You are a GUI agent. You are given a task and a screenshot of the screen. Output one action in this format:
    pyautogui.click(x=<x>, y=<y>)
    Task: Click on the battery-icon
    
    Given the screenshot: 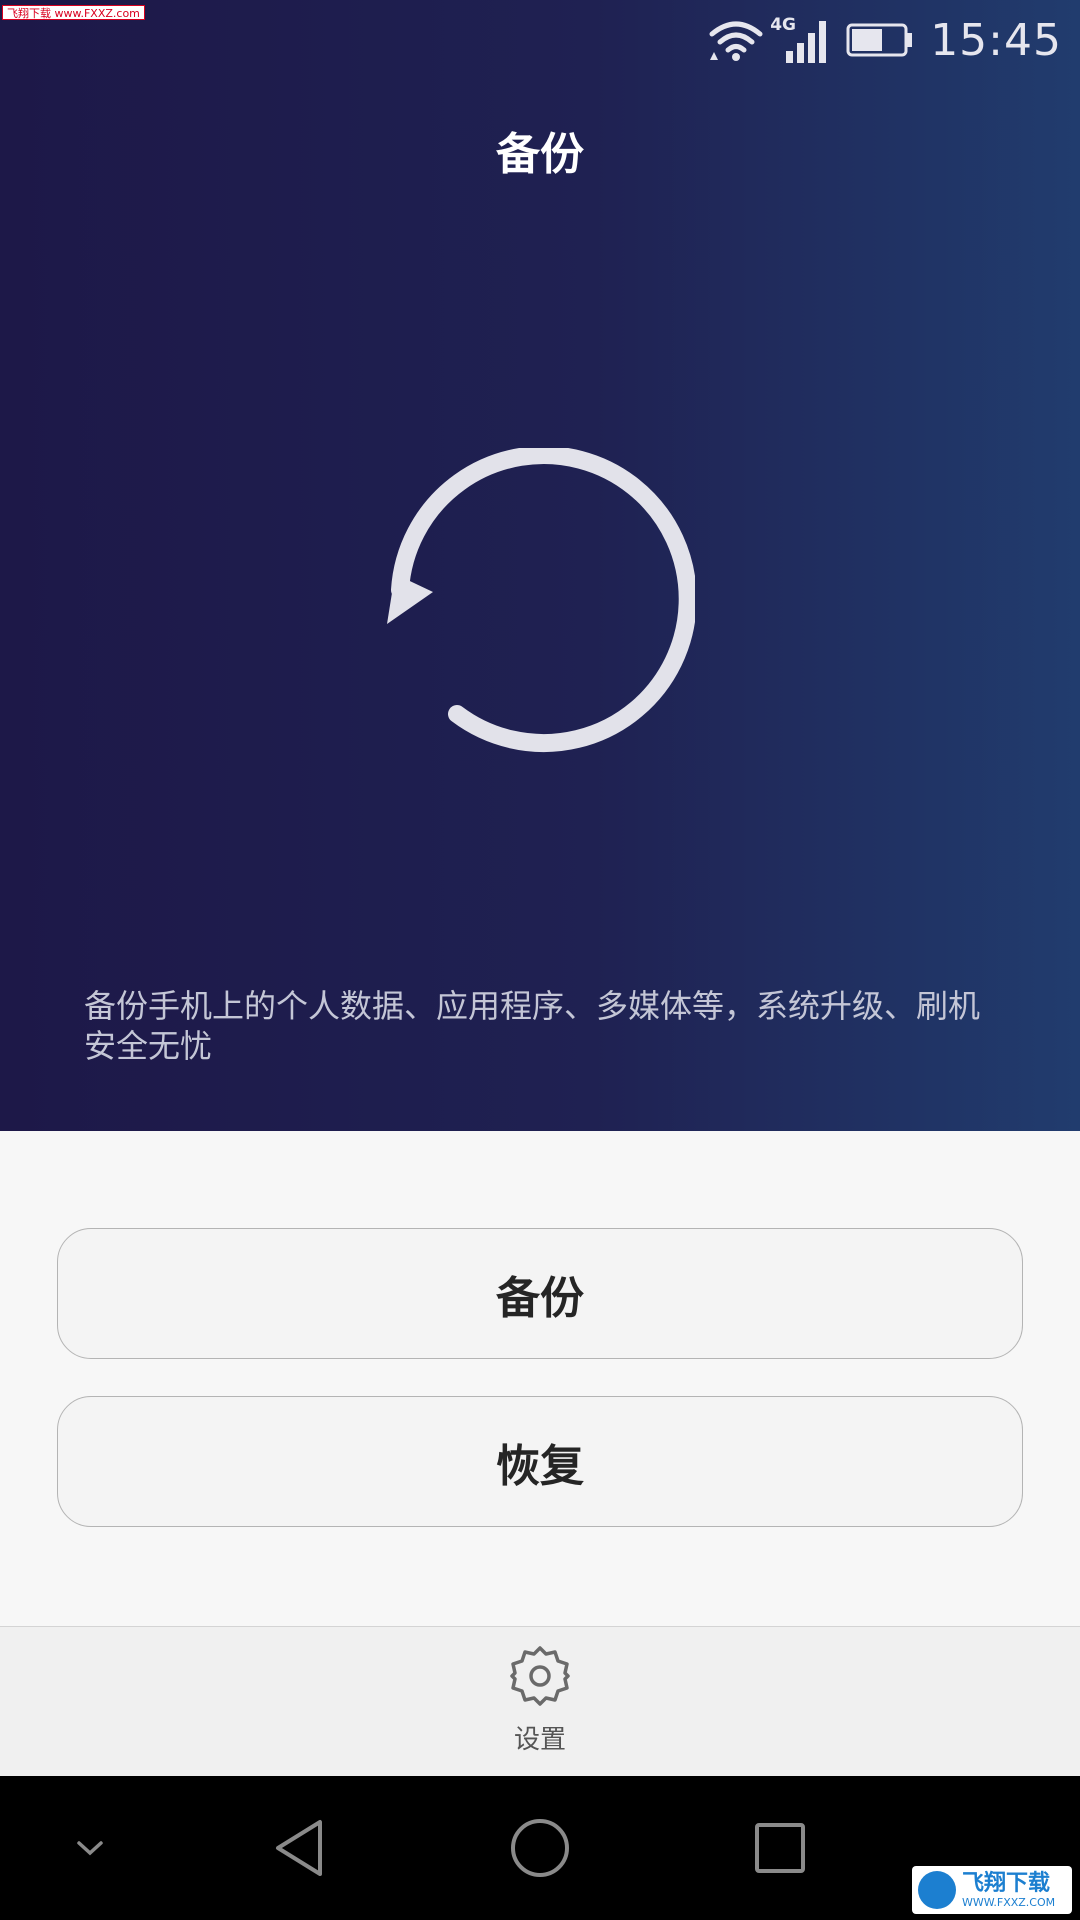 What is the action you would take?
    pyautogui.click(x=879, y=40)
    